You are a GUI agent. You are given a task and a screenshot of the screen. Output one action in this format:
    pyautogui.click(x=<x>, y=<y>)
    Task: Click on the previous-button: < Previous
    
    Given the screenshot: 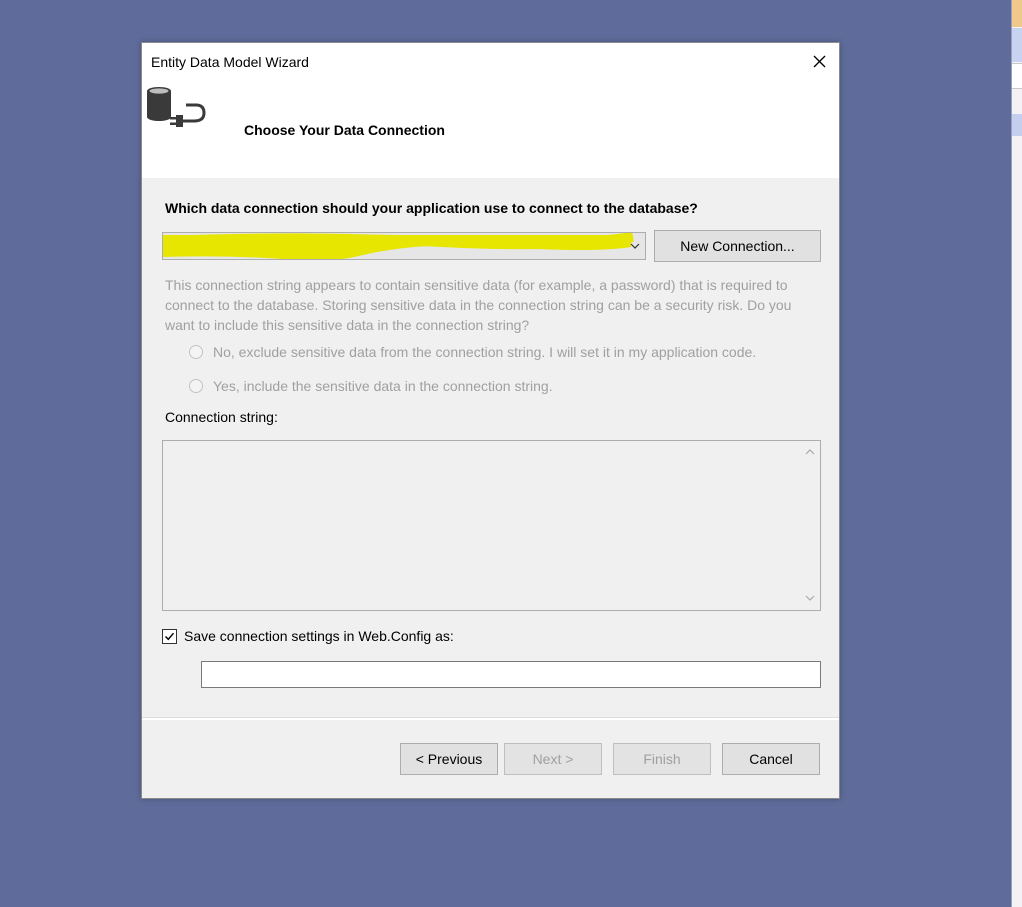 What is the action you would take?
    pyautogui.click(x=449, y=759)
    